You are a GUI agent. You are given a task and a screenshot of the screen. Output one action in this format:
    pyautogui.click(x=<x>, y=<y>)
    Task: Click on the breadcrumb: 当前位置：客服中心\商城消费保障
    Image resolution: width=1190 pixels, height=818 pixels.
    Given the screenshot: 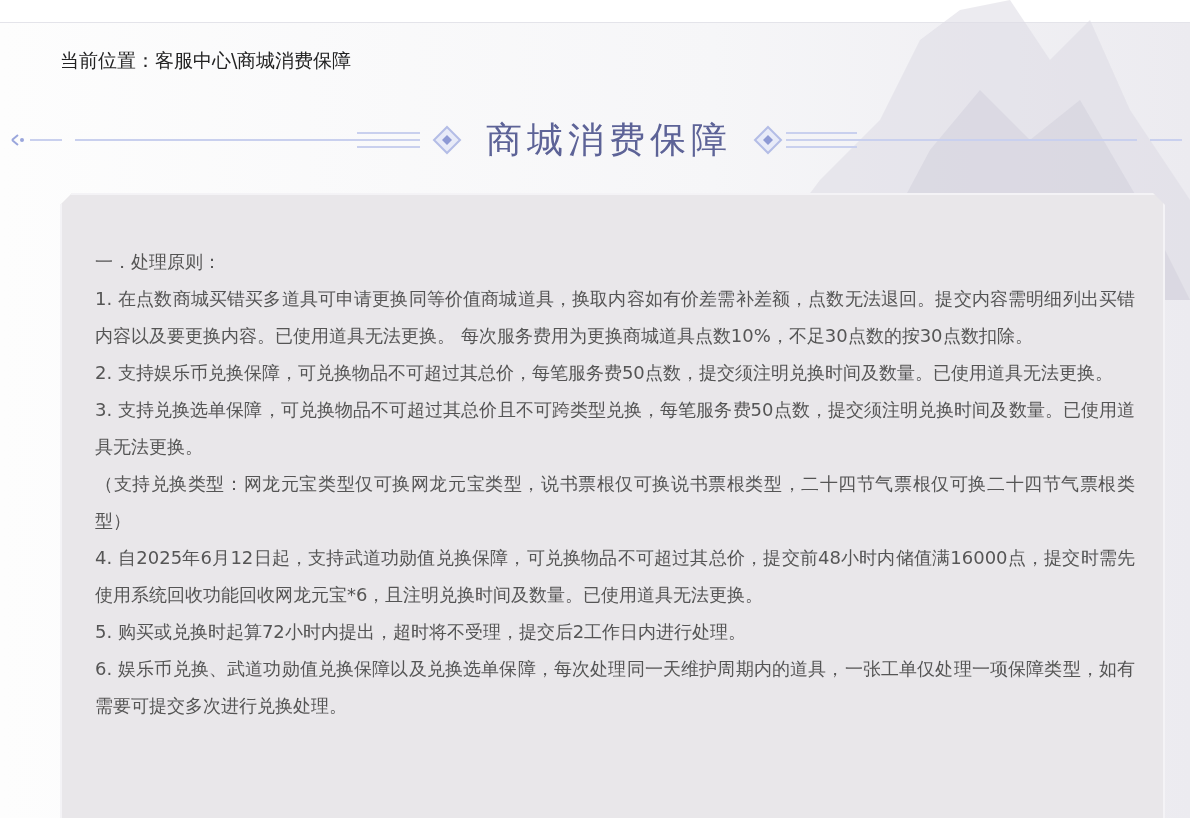 What is the action you would take?
    pyautogui.click(x=206, y=60)
    